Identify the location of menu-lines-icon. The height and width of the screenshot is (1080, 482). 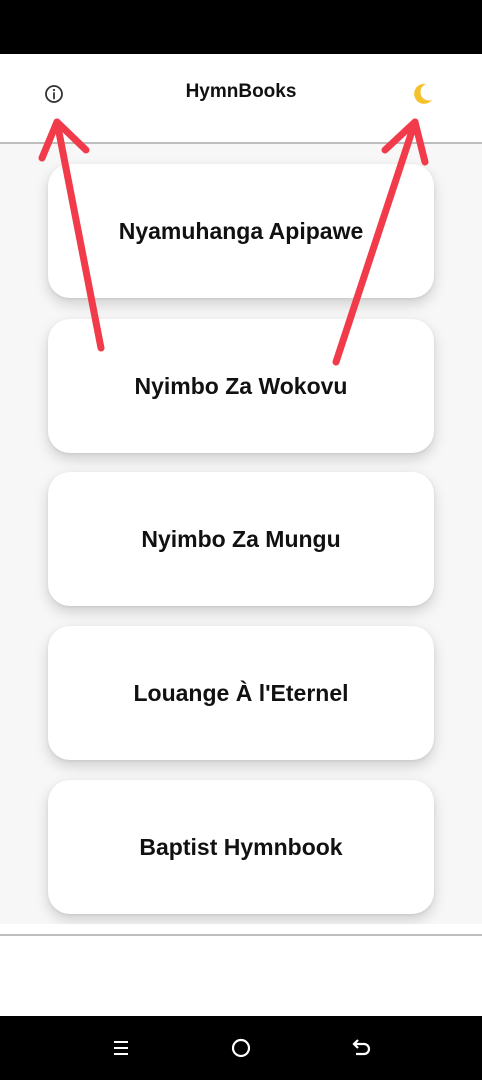
(121, 1048).